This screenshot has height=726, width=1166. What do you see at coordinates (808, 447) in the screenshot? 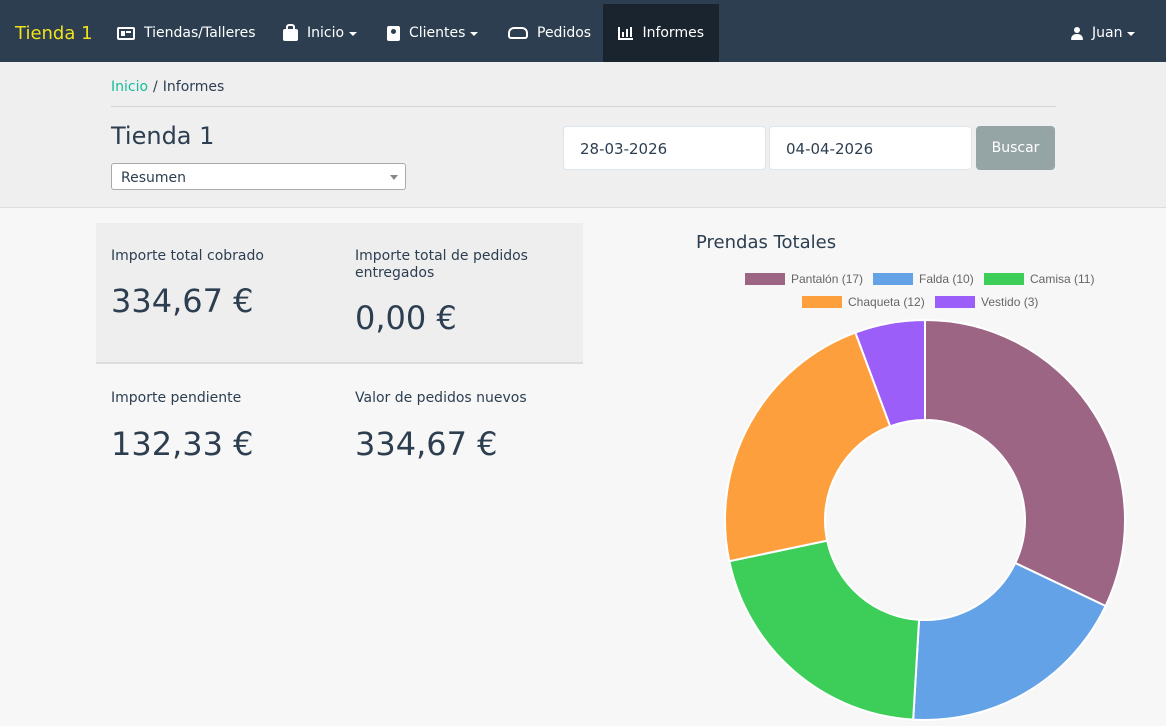
I see `donut-slice-chaqueta` at bounding box center [808, 447].